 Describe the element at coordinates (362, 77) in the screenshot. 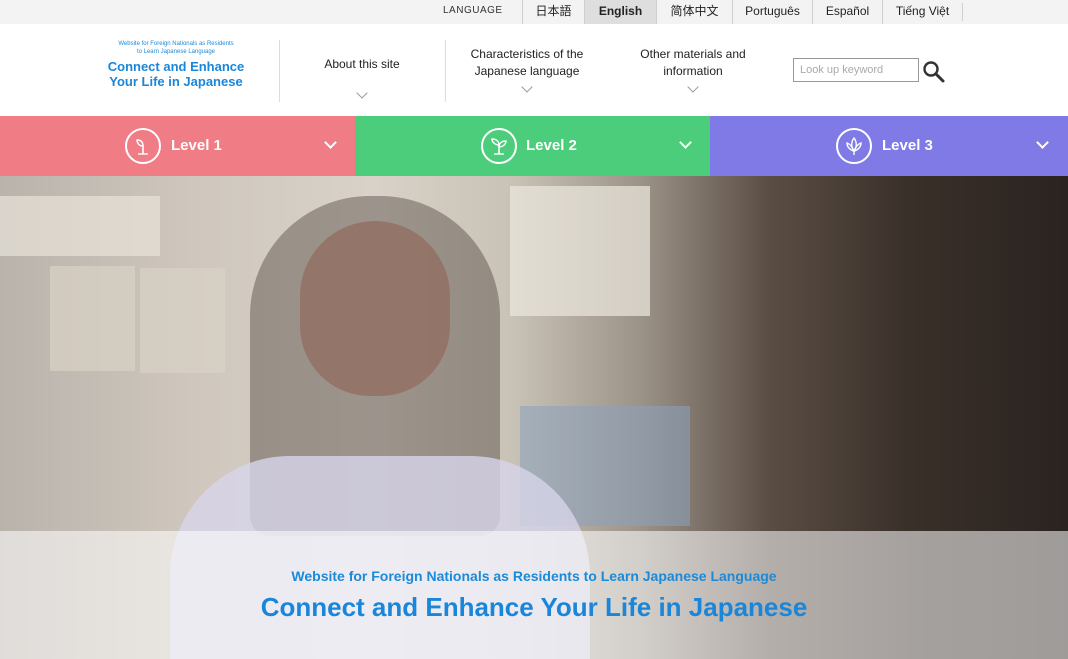

I see `nav-about: About this site` at that location.